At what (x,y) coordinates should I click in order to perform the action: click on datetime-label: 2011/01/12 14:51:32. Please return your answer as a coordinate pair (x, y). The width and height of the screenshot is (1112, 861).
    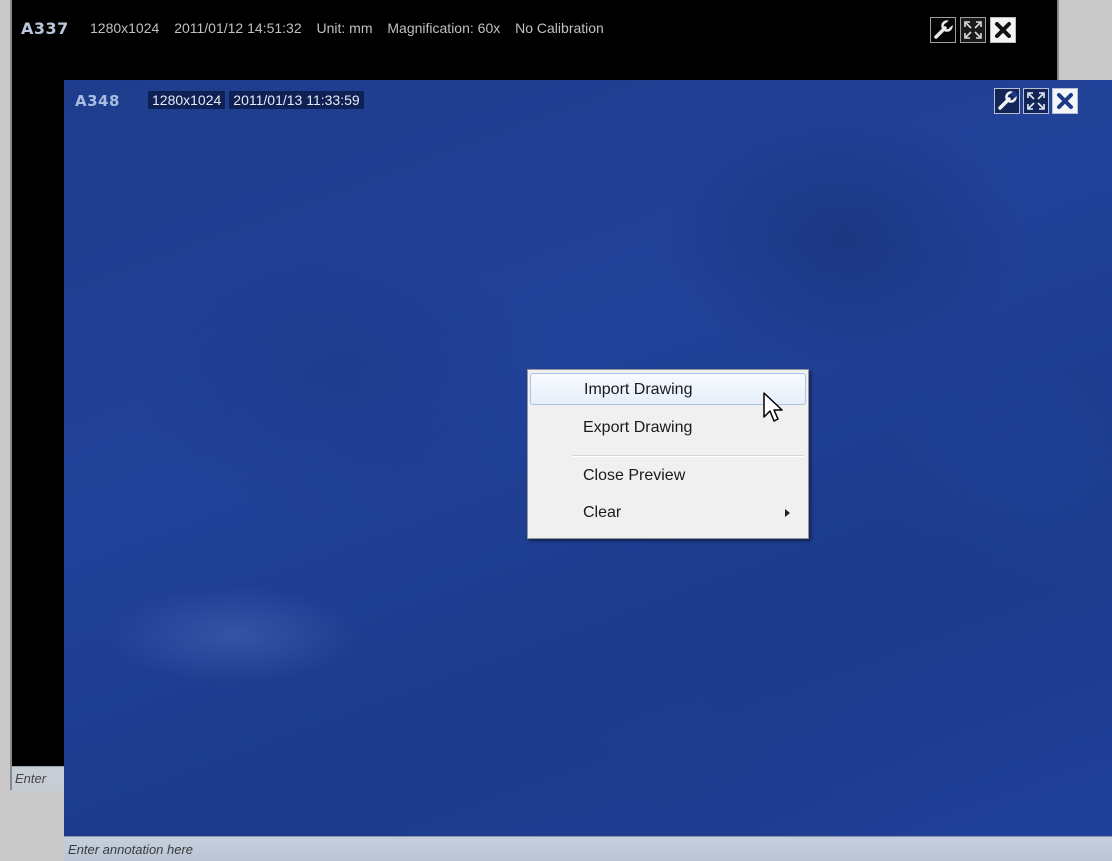
    Looking at the image, I should click on (238, 28).